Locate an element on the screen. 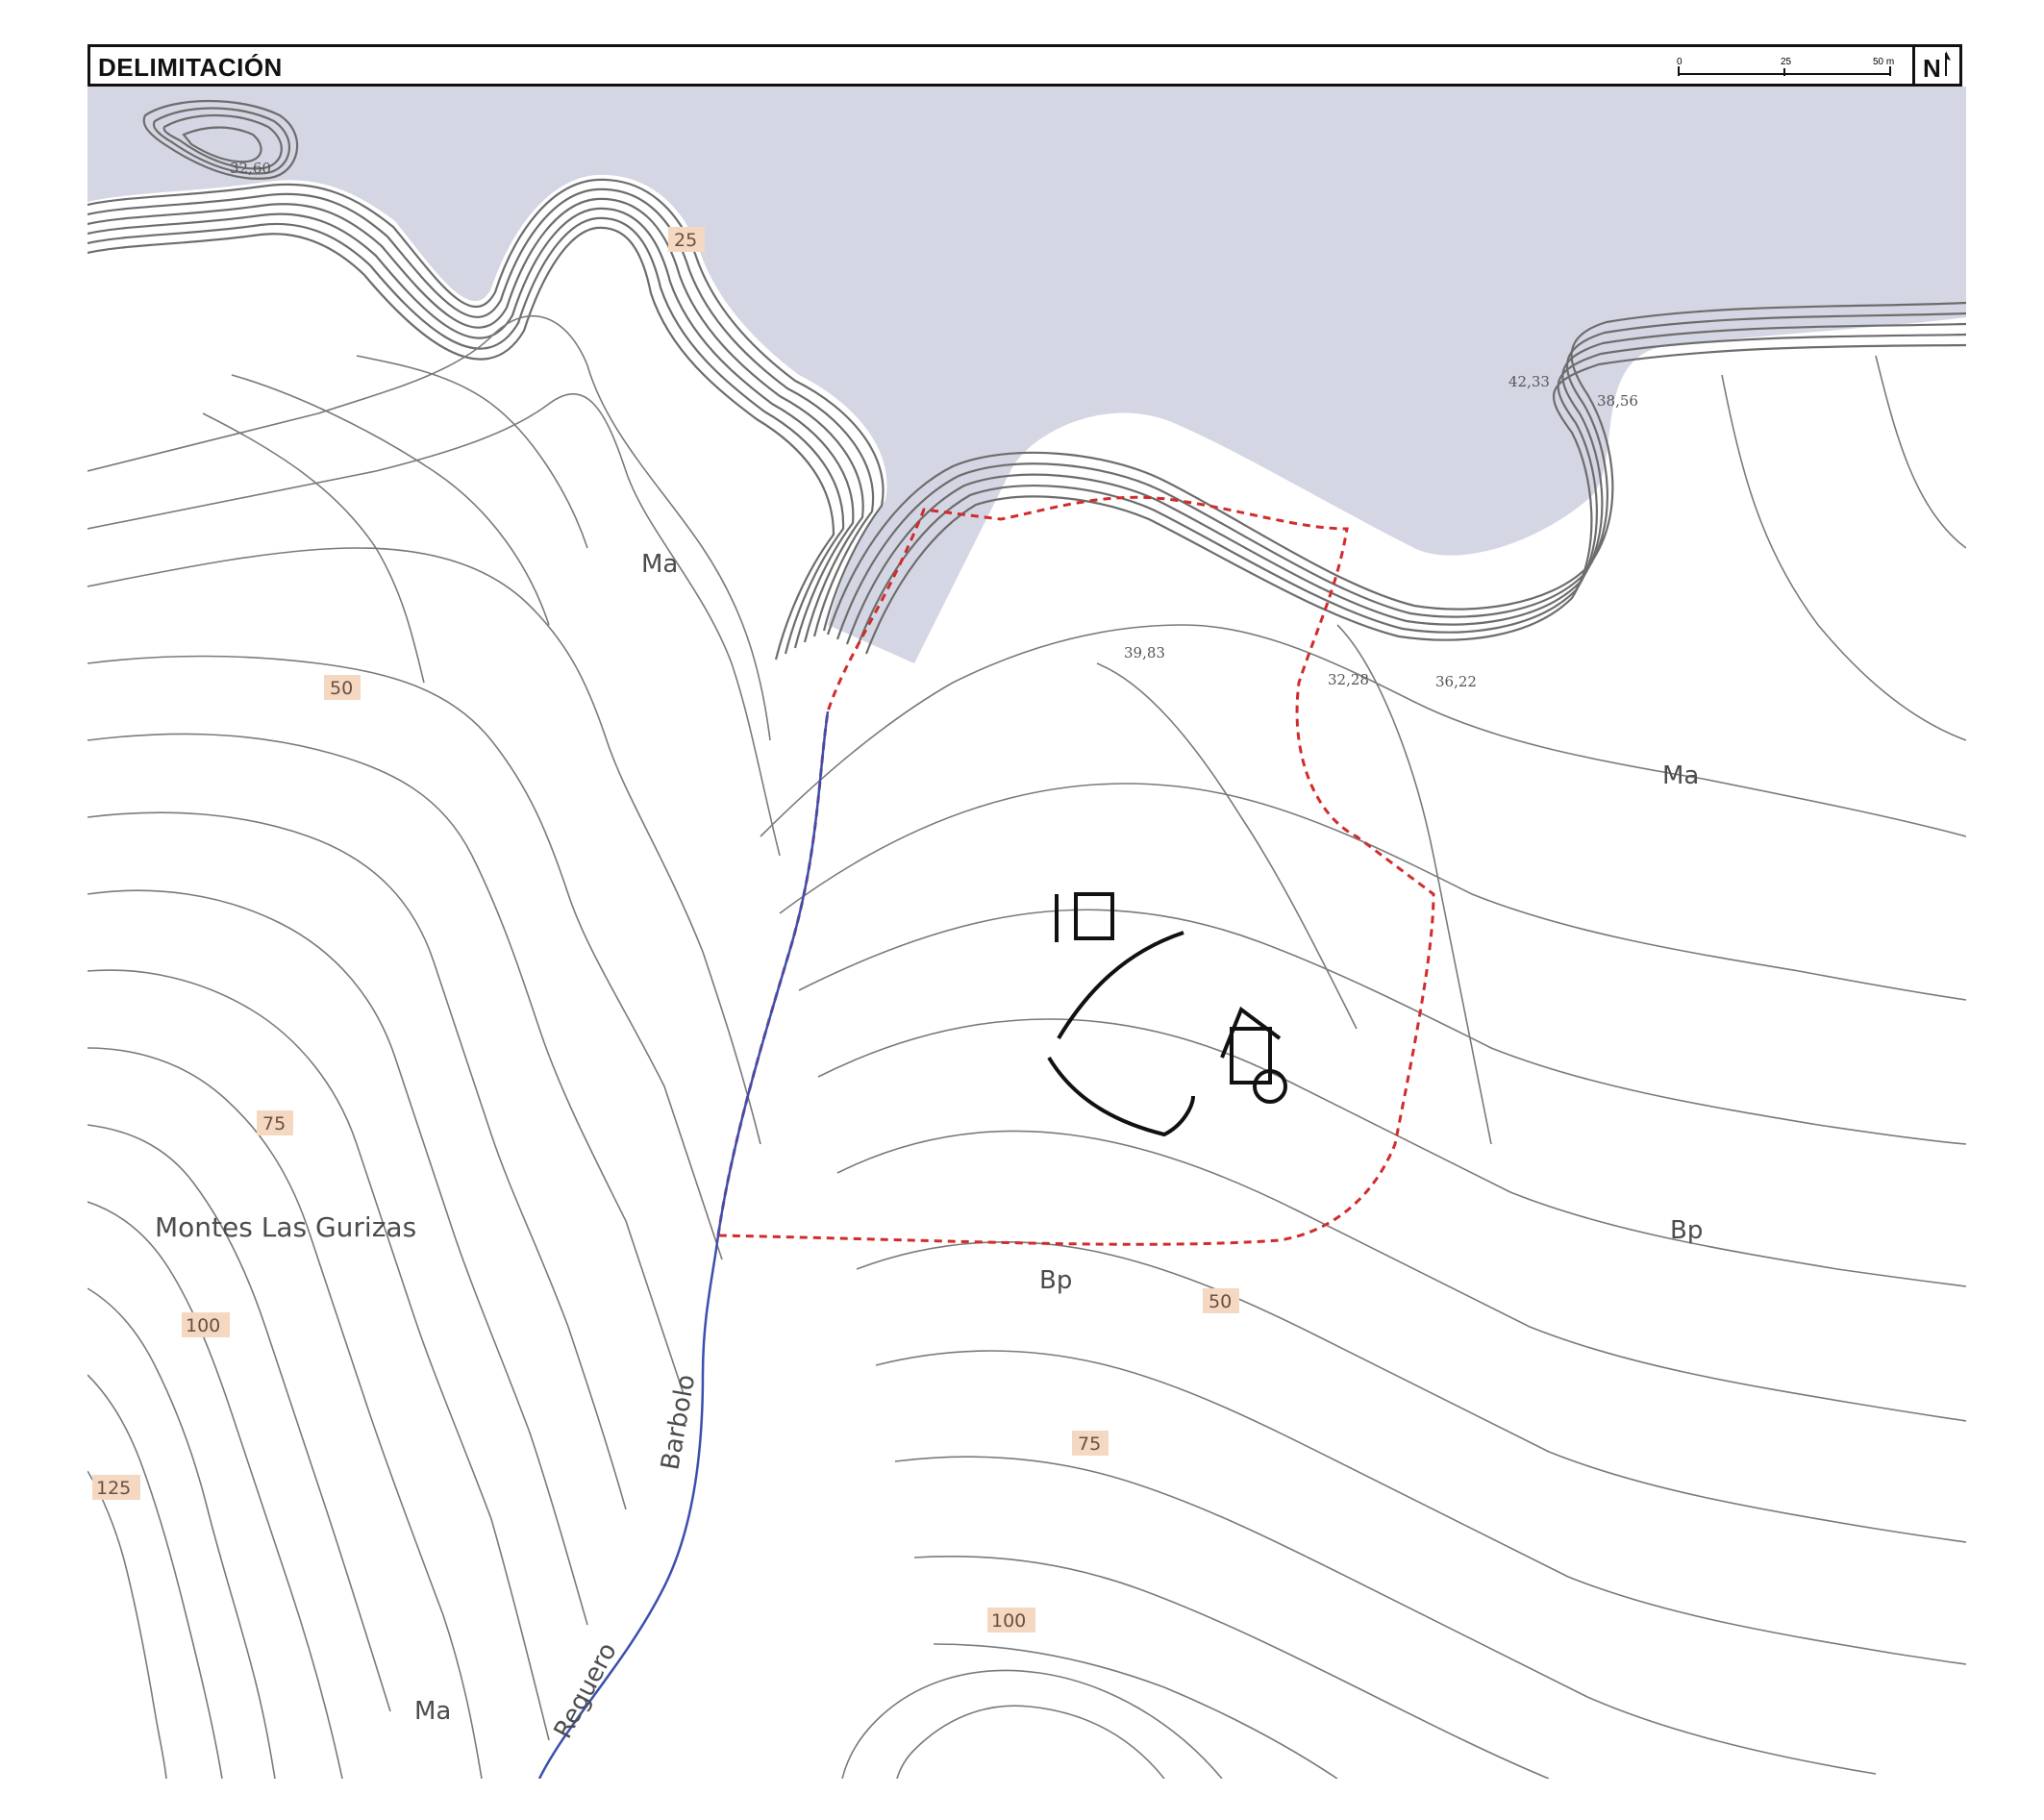 The height and width of the screenshot is (1820, 2044). label-stream-1: Barbolo is located at coordinates (678, 1423).